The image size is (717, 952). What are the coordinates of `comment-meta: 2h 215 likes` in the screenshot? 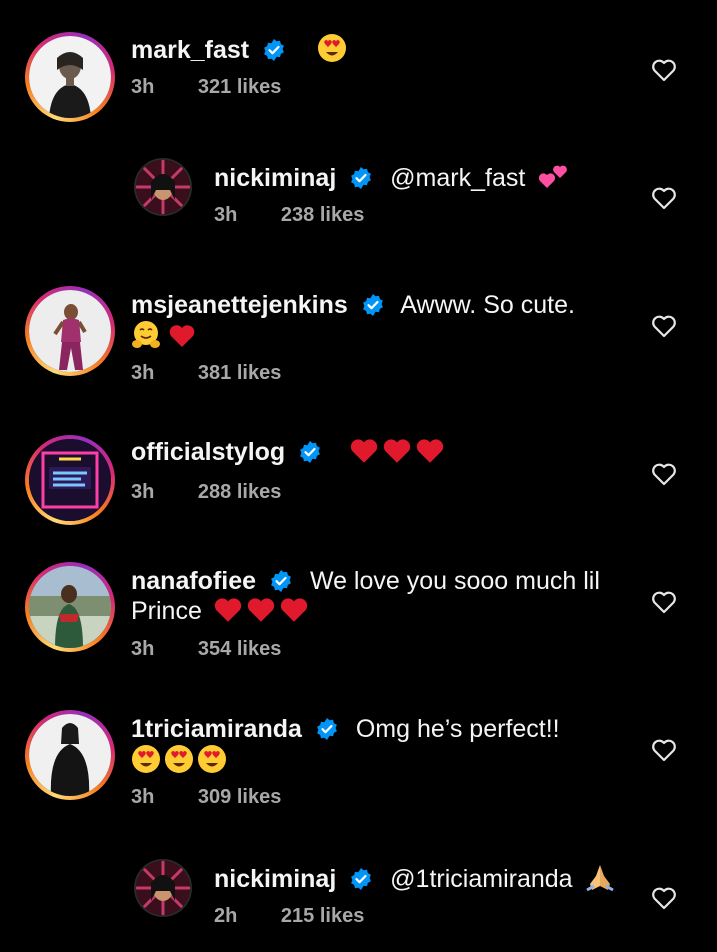 It's located at (289, 916).